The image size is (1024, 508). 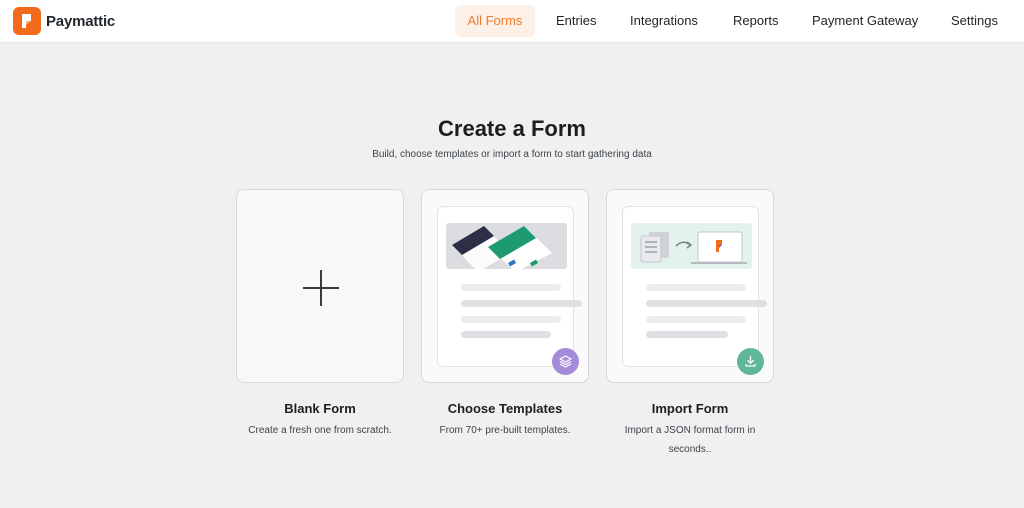 I want to click on choose-templates-description: From 70+ pre-built templates., so click(x=505, y=430).